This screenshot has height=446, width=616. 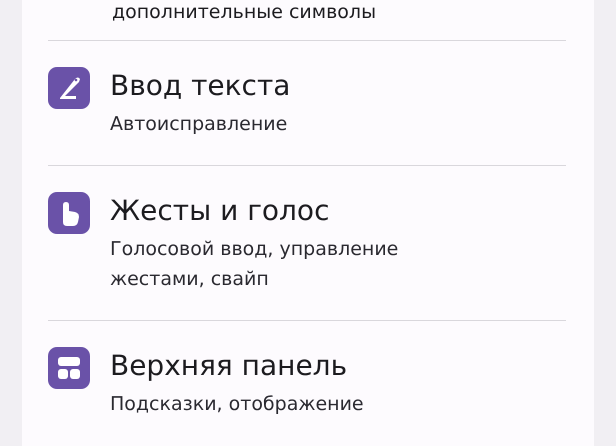 I want to click on hand-icon, so click(x=69, y=213).